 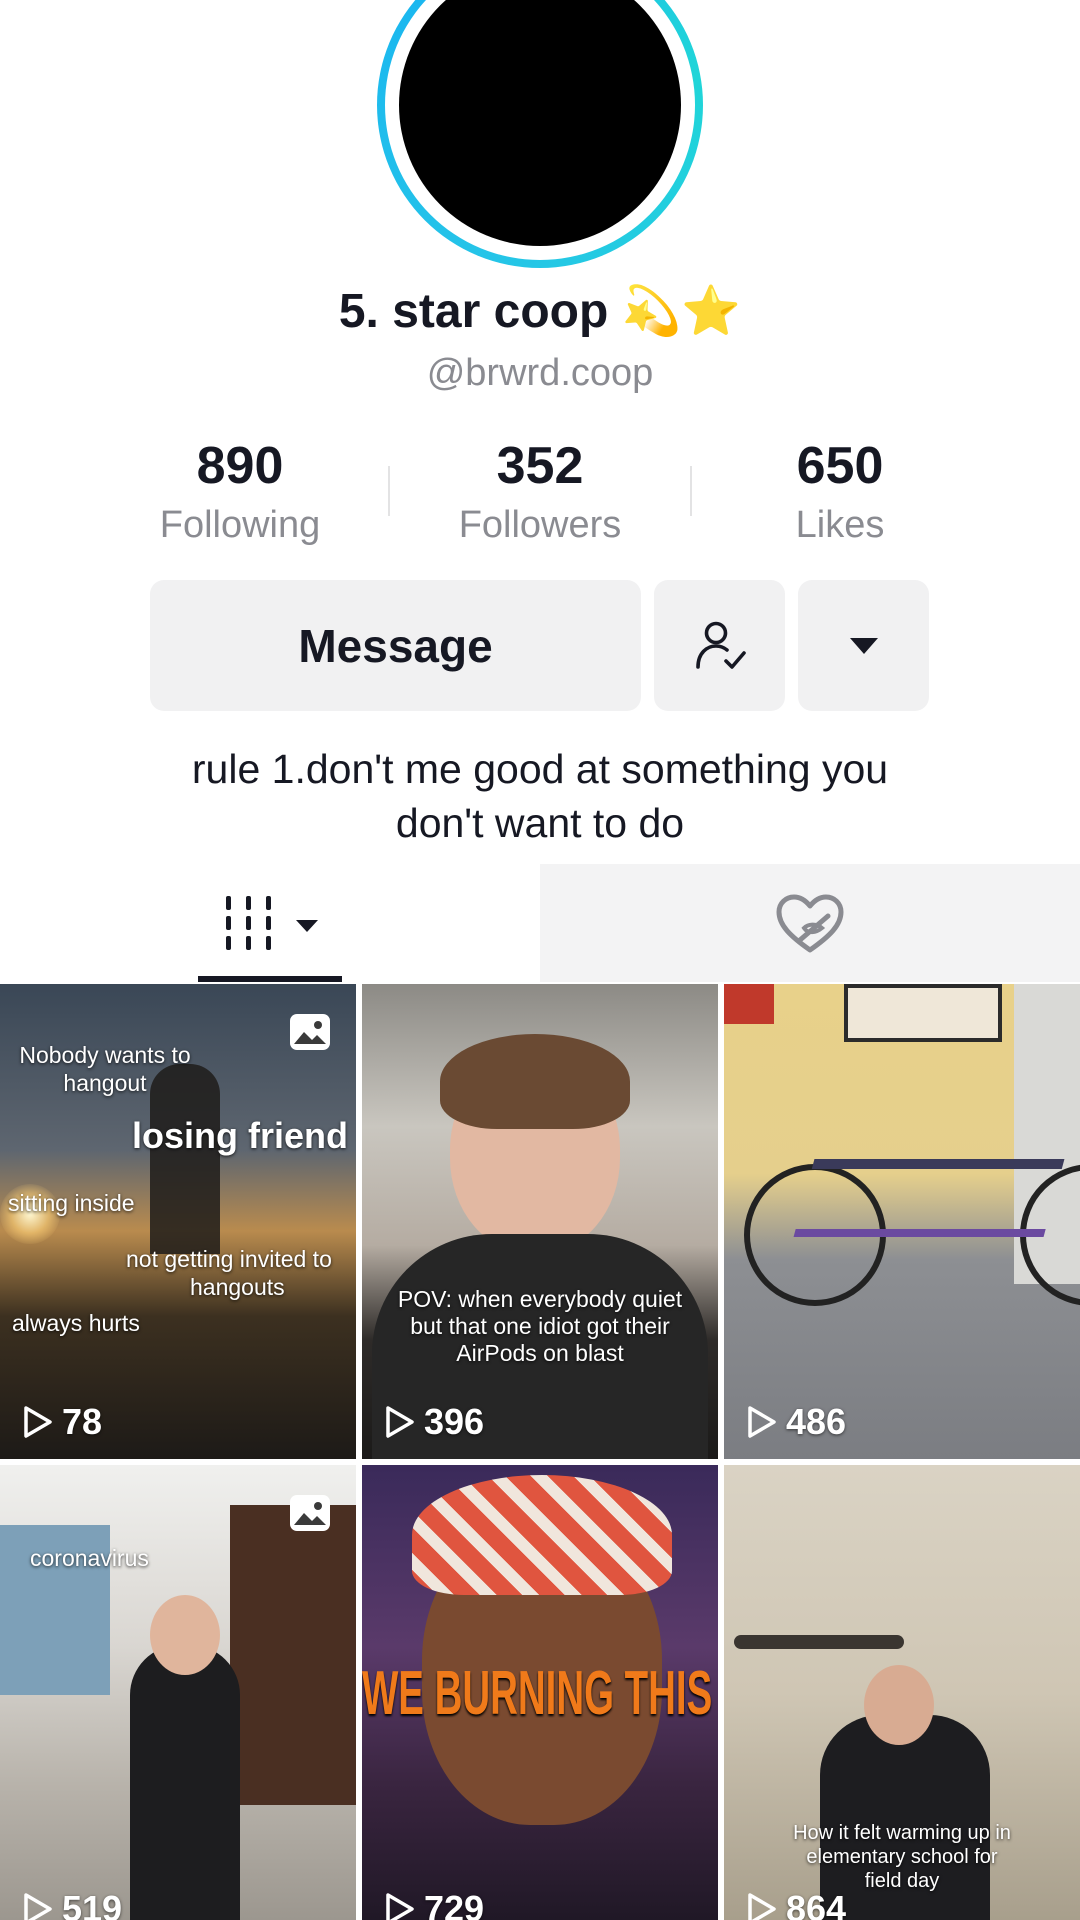 I want to click on video-caption: Nobody wants to, so click(x=105, y=1055).